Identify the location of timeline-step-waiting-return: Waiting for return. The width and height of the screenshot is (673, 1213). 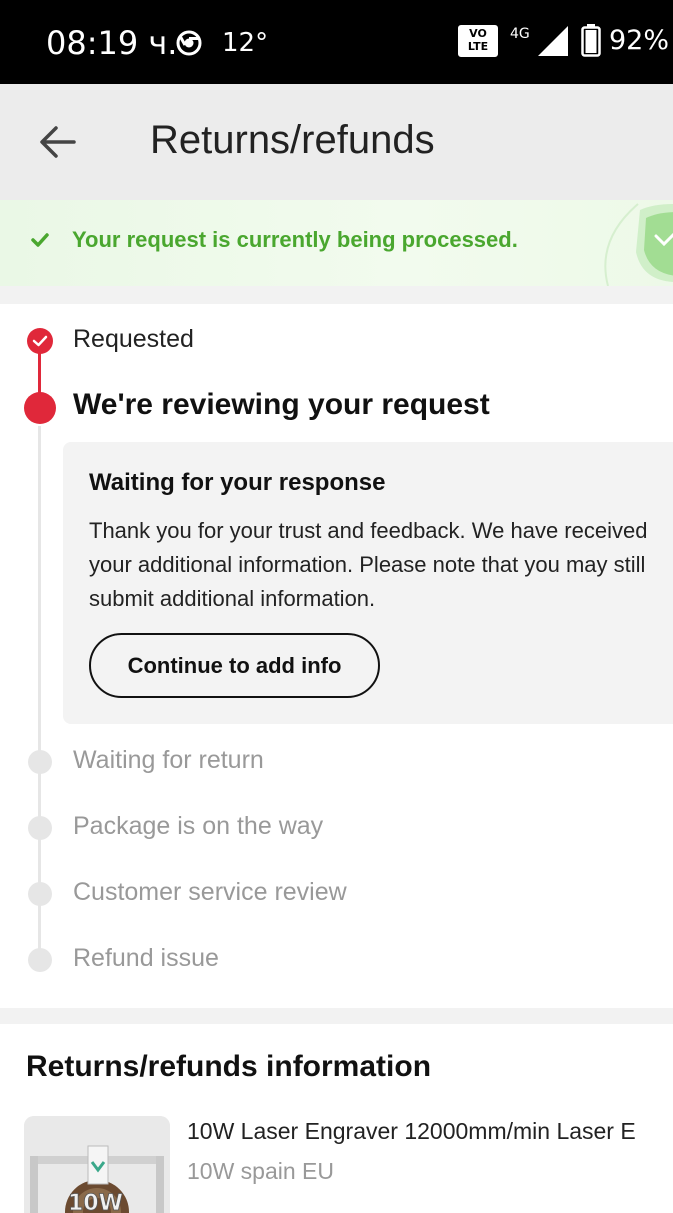
(168, 760).